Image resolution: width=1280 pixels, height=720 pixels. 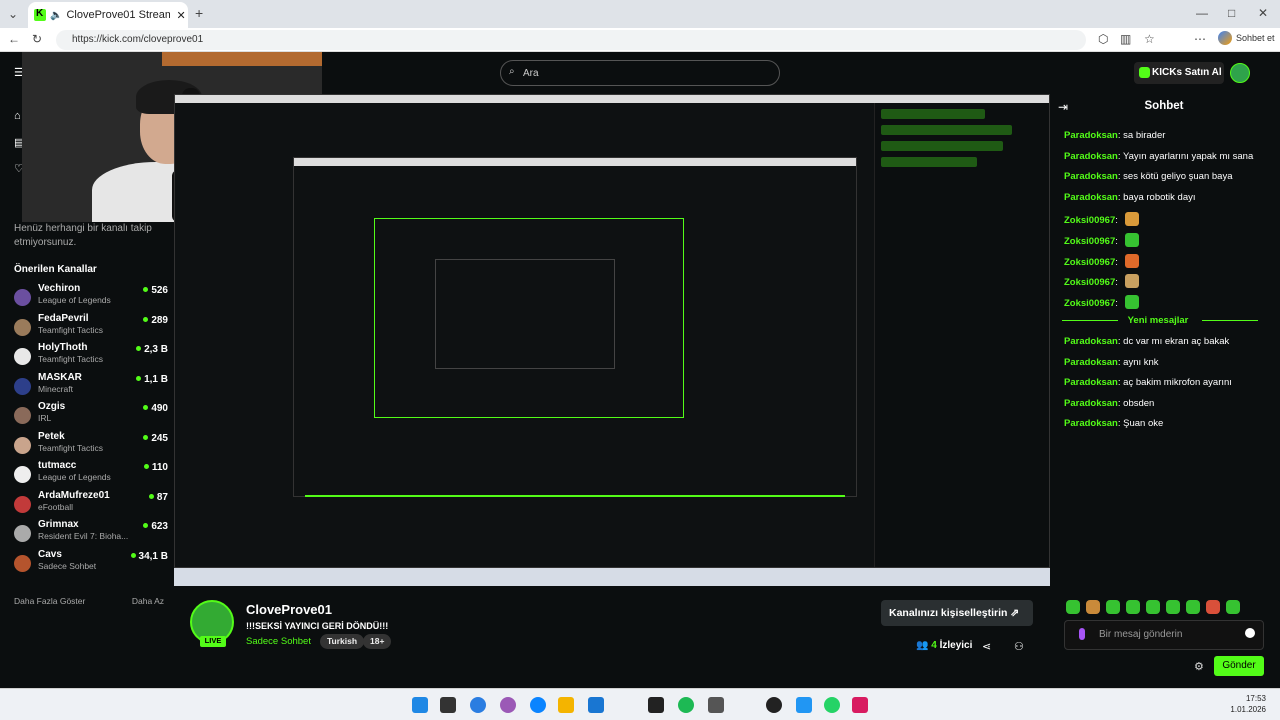 What do you see at coordinates (804, 705) in the screenshot?
I see `zoom-icon` at bounding box center [804, 705].